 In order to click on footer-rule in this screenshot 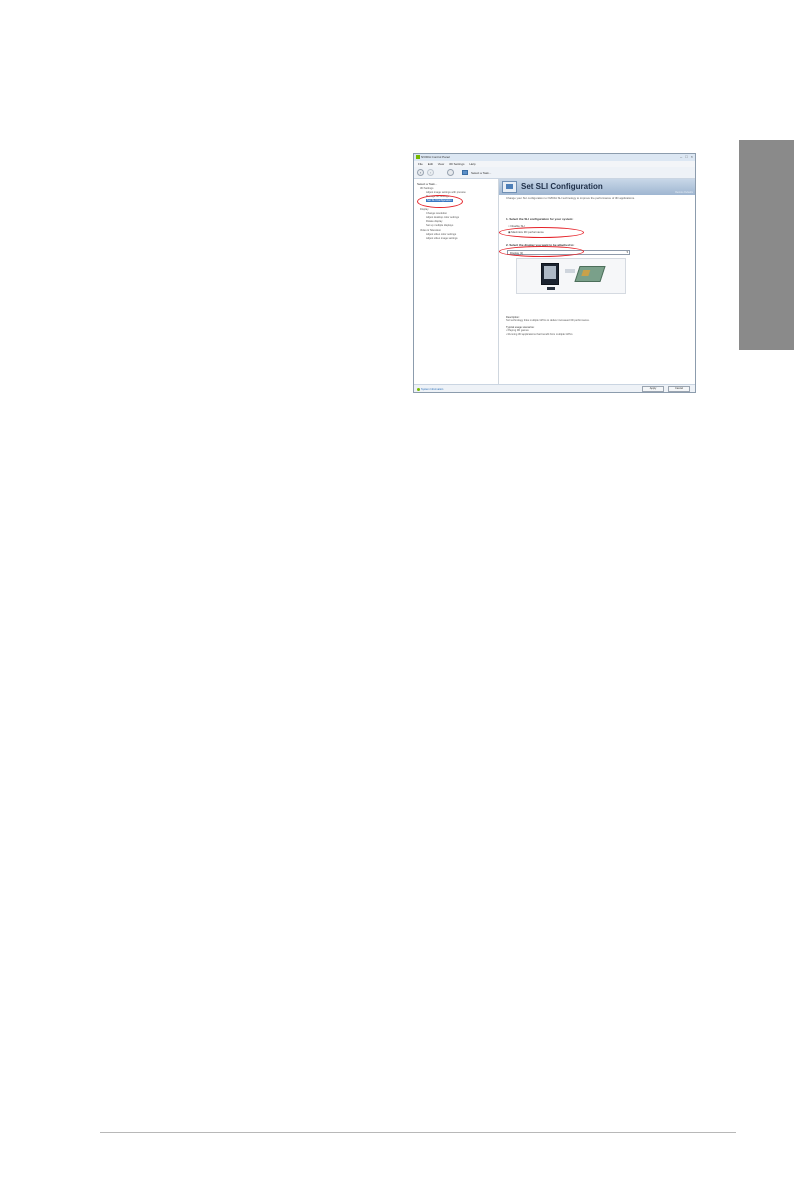, I will do `click(418, 1132)`.